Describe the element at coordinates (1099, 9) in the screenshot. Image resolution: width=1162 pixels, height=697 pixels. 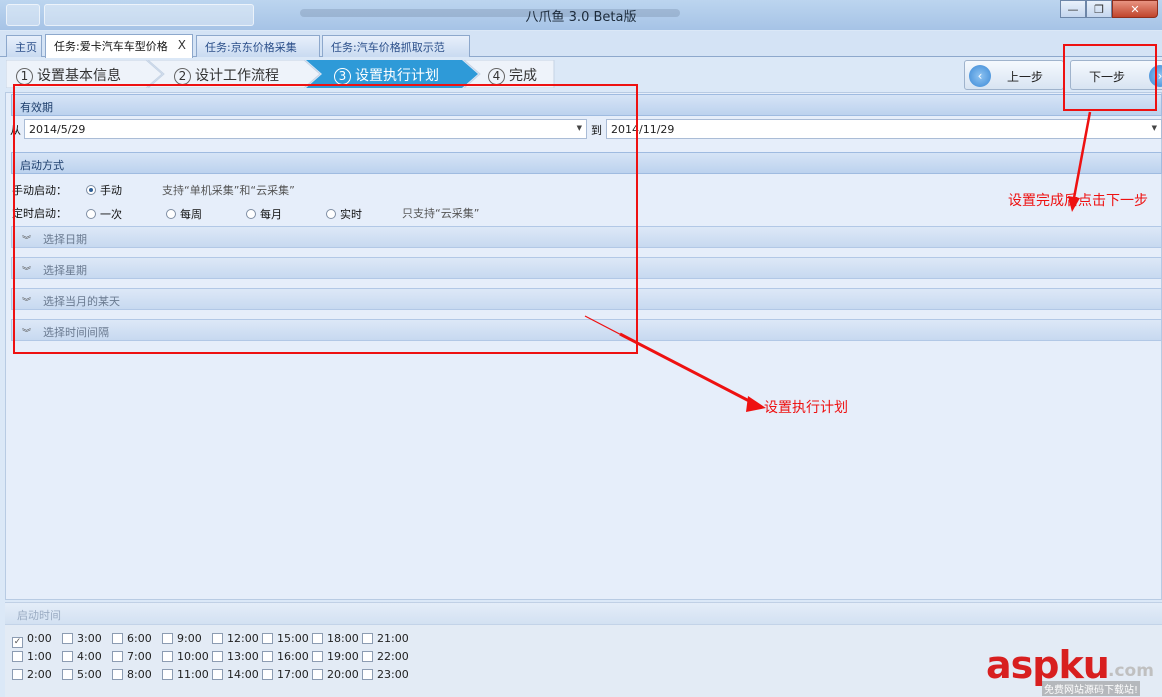
I see `maximize-button: ❐` at that location.